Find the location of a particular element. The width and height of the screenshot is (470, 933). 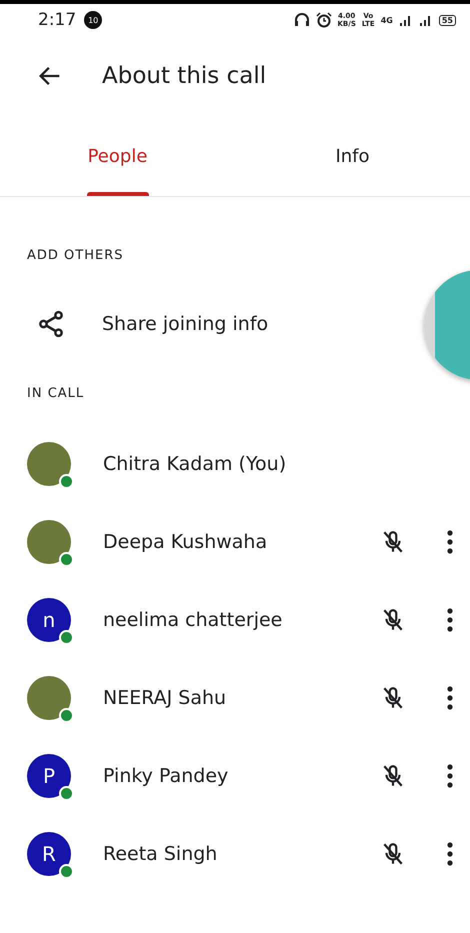

participant-name: Deepa Kushwaha is located at coordinates (185, 542).